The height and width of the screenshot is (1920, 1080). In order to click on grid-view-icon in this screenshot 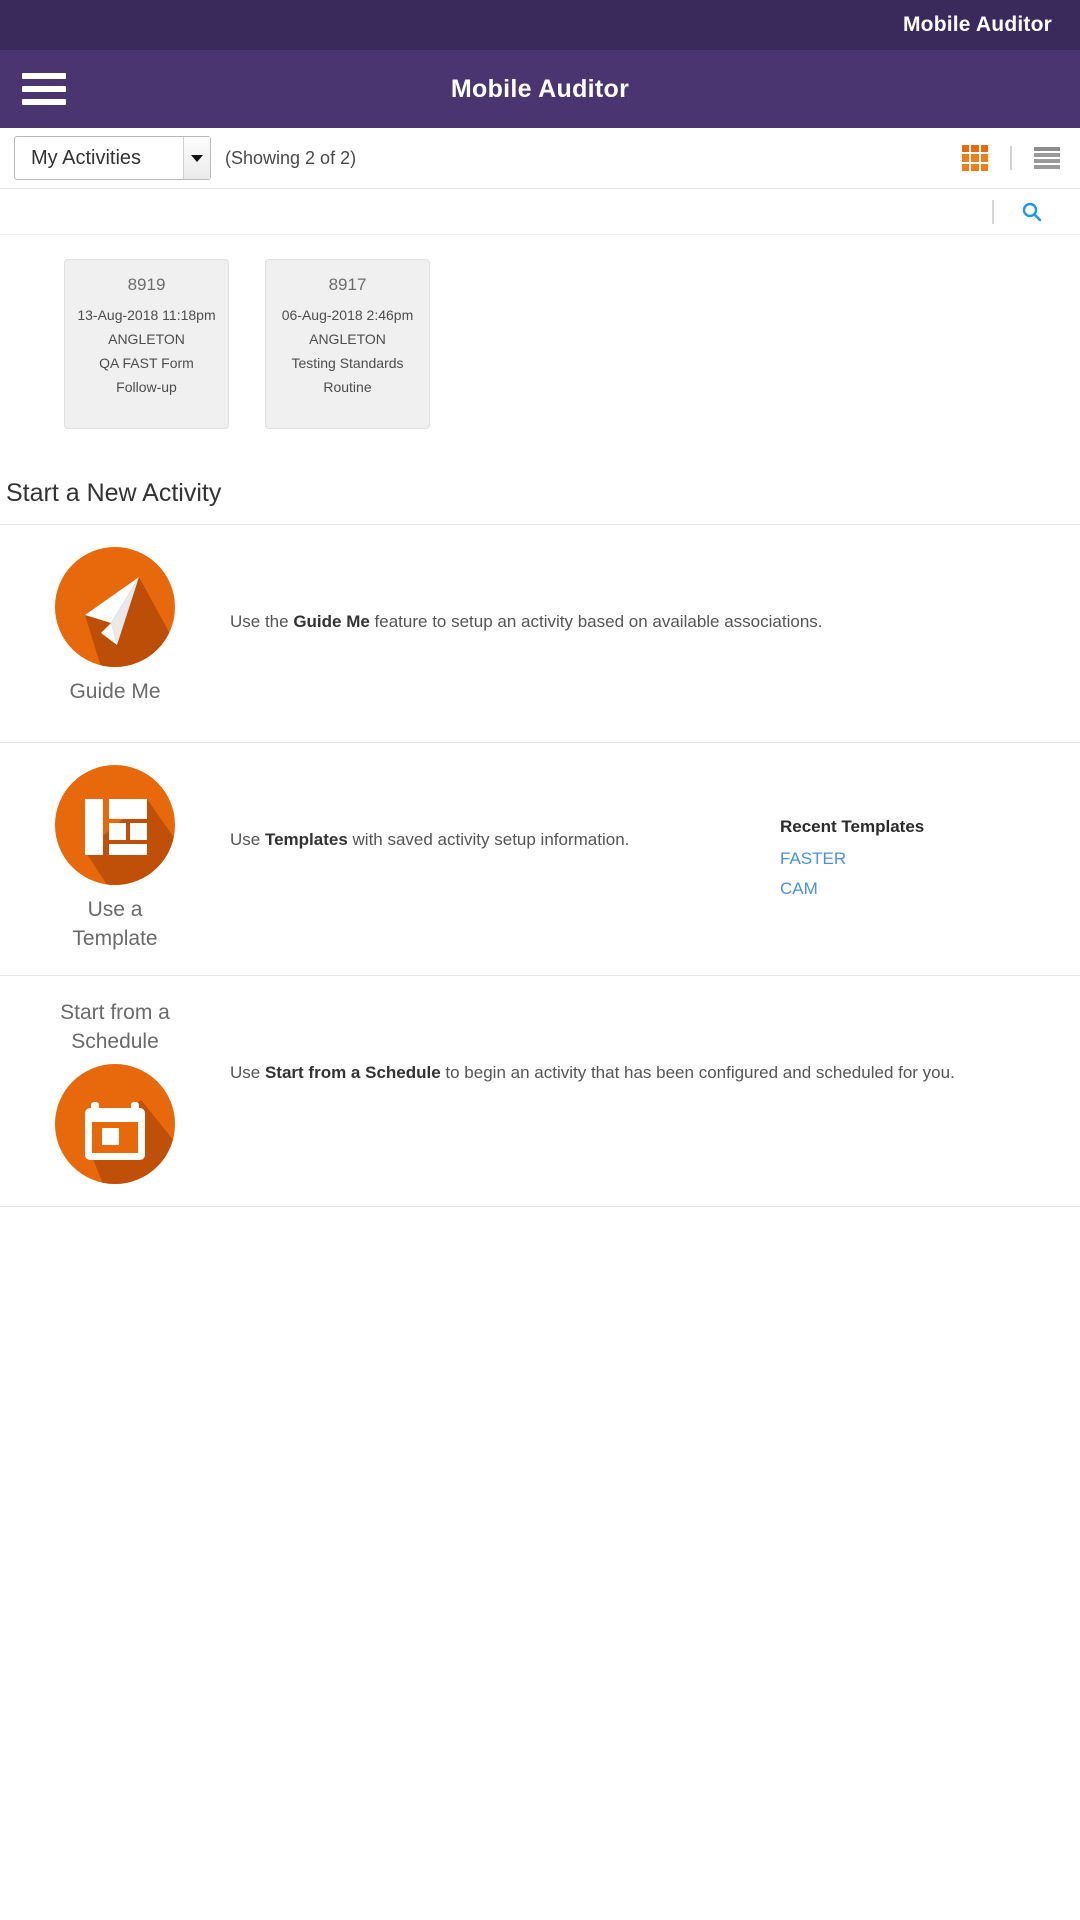, I will do `click(975, 158)`.